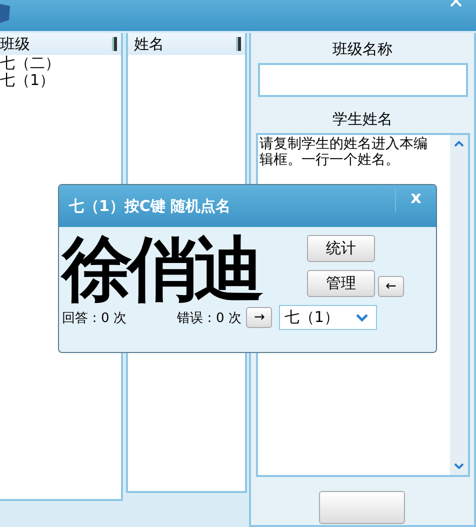 The image size is (476, 527). Describe the element at coordinates (209, 318) in the screenshot. I see `error-count: 错误：0 次` at that location.